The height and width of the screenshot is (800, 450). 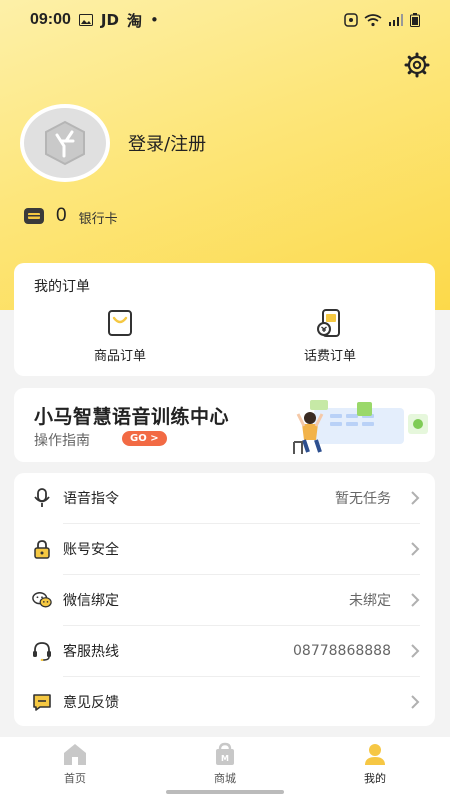 I want to click on menu-item-account-security: 账号安全, so click(x=224, y=549).